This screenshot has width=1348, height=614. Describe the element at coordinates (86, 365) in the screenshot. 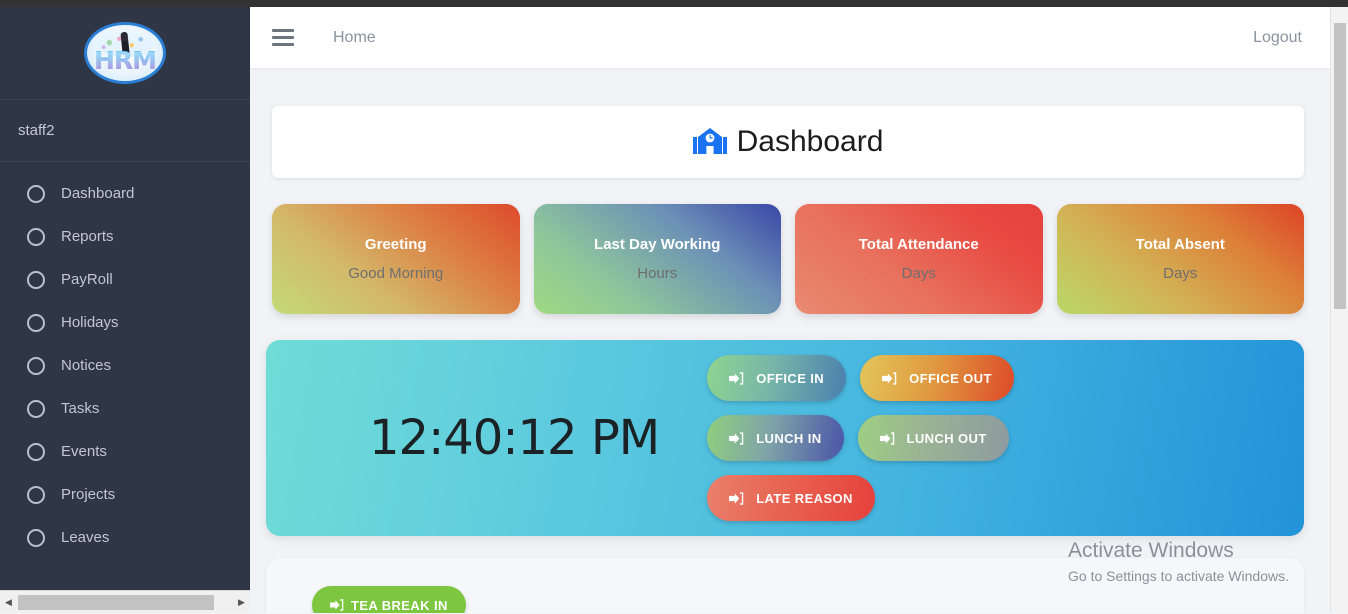

I see `sidebar-item-label: Notices` at that location.